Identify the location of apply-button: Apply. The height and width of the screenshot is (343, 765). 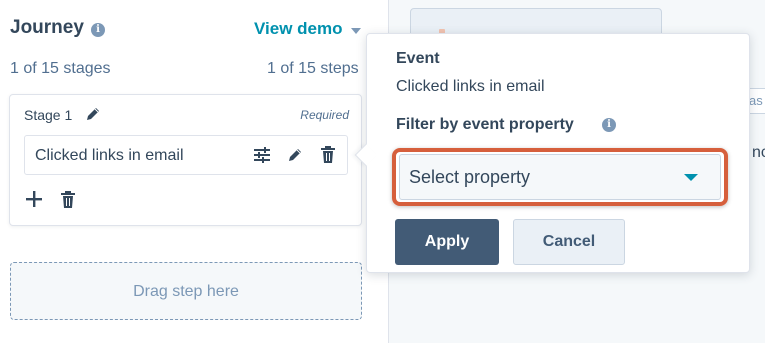
(447, 242).